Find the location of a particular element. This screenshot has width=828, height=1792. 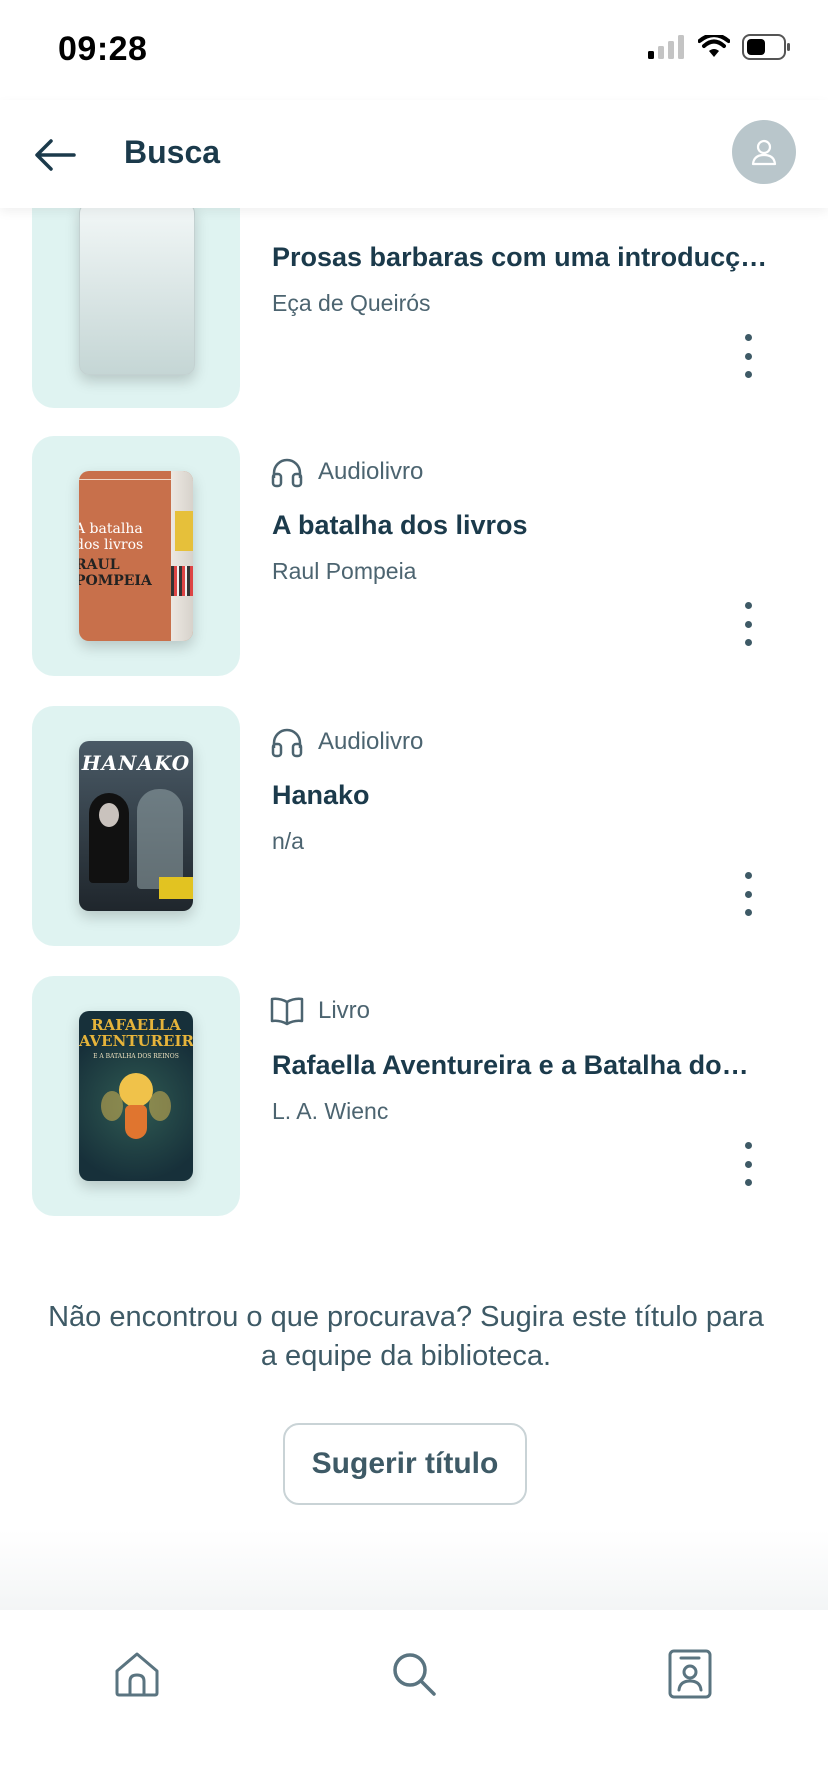

back-button is located at coordinates (55, 155).